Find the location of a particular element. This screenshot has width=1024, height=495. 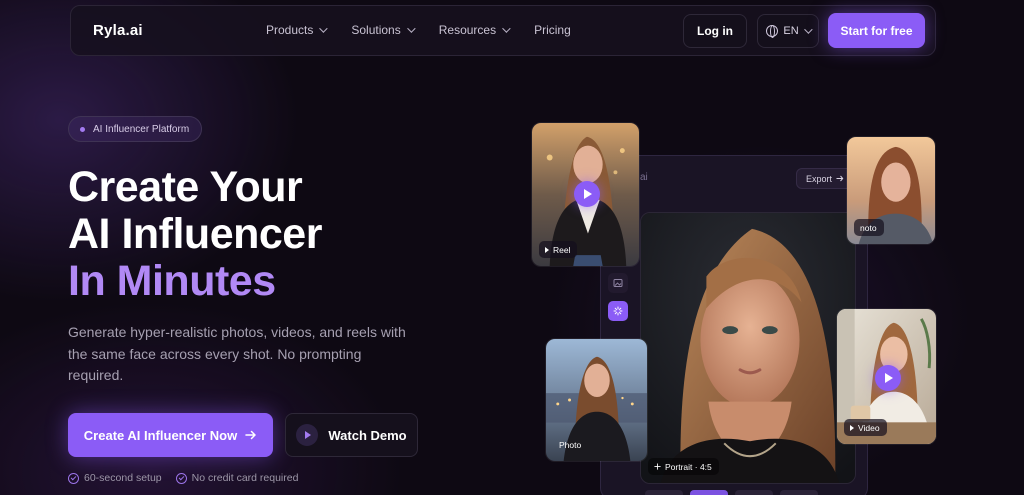

create-influencer-label: Create AI Influencer Now is located at coordinates (160, 435).